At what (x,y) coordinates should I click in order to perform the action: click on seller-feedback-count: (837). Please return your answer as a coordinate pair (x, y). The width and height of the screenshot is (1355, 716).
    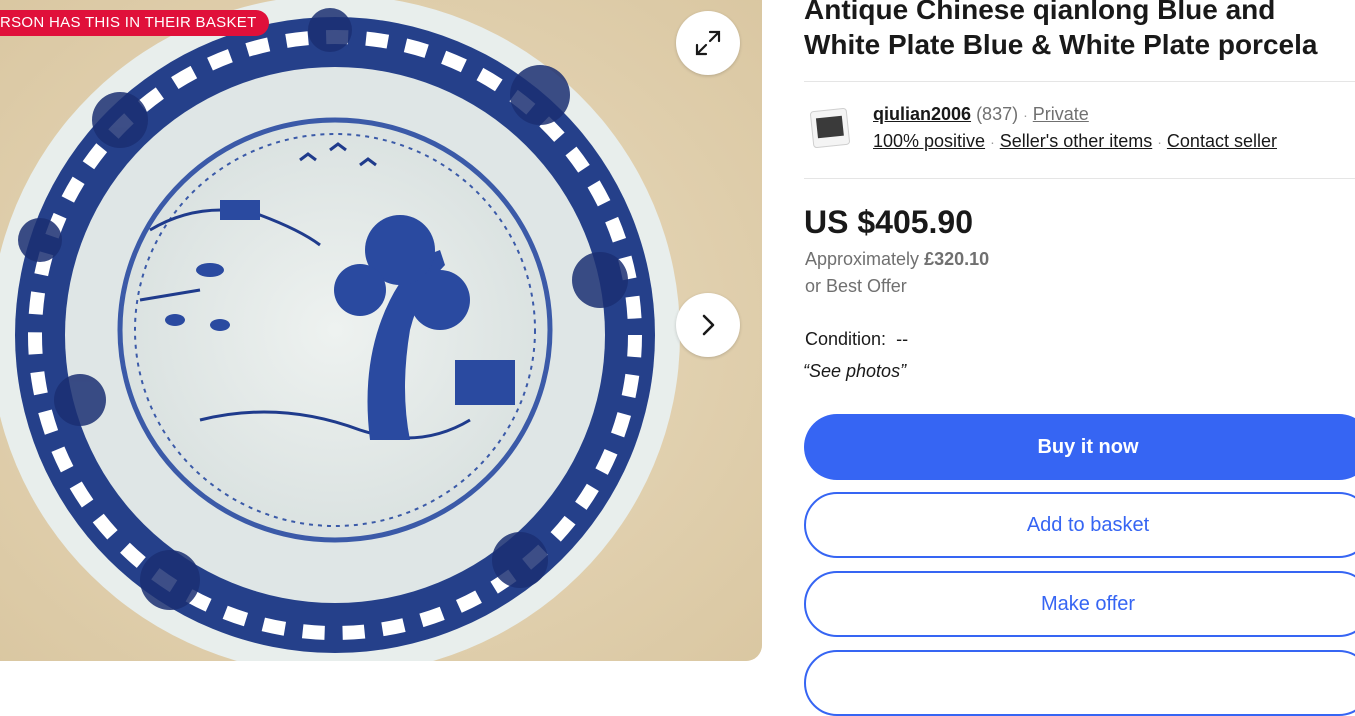
    Looking at the image, I should click on (997, 114).